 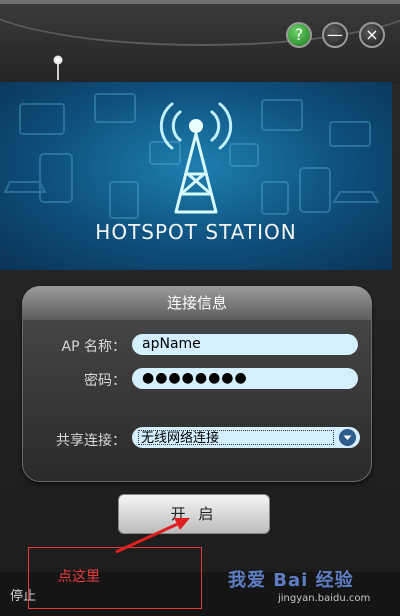 I want to click on password-input: ●●●●●●●●, so click(x=245, y=378).